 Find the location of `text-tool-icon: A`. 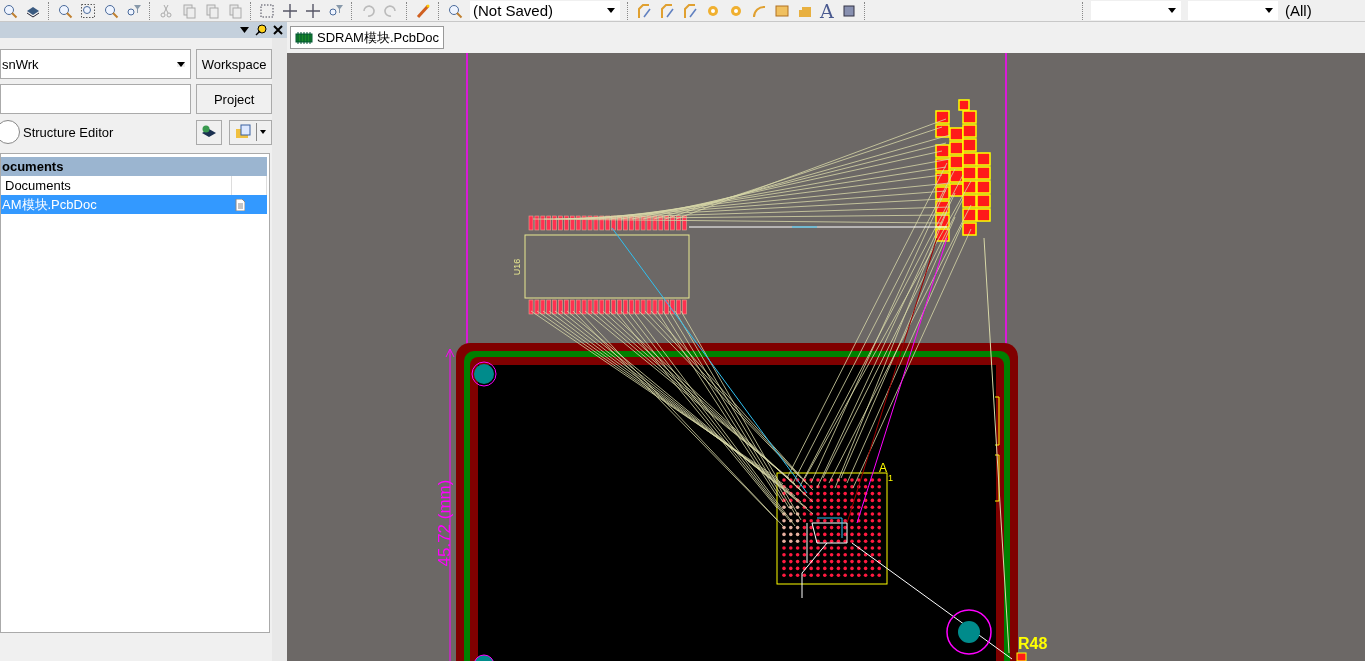

text-tool-icon: A is located at coordinates (827, 10).